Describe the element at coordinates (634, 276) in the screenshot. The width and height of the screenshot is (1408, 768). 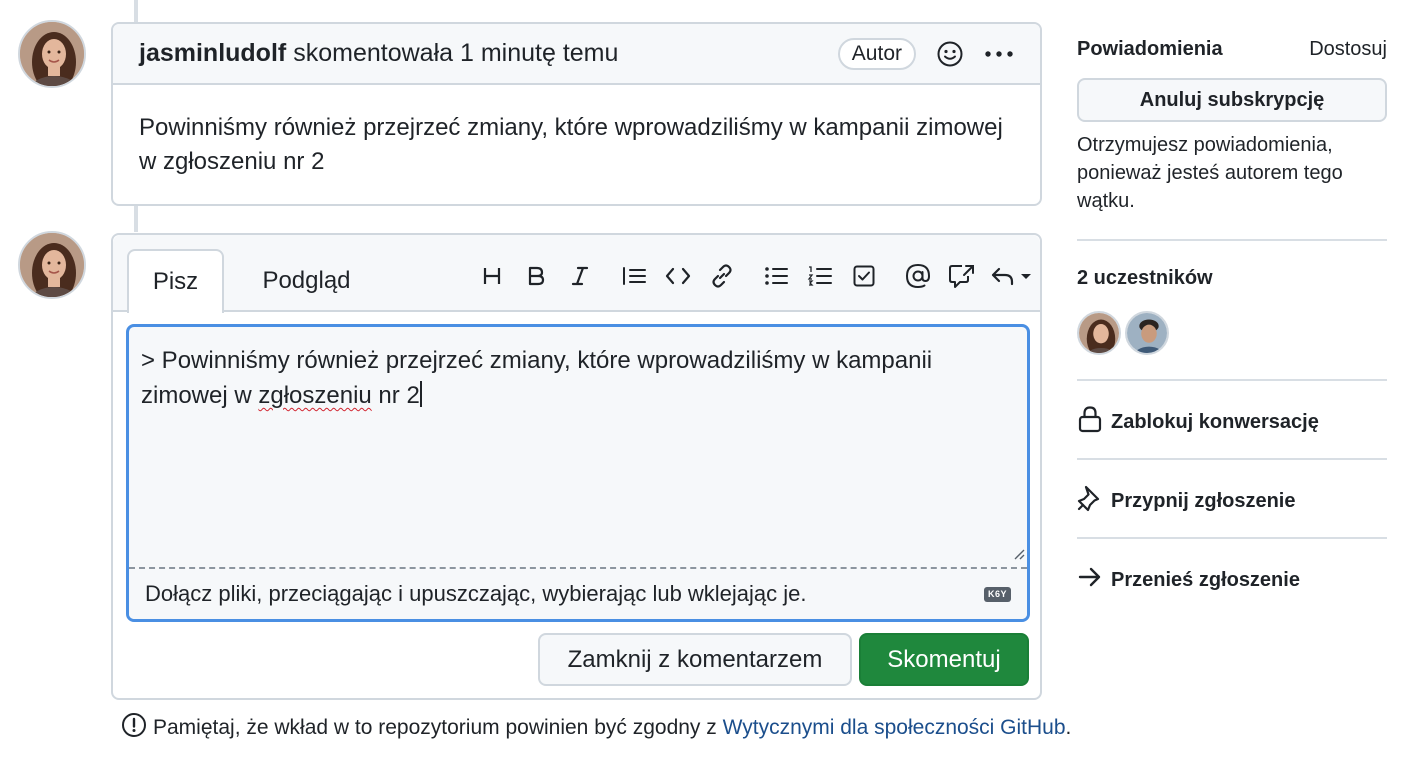
I see `quote-icon` at that location.